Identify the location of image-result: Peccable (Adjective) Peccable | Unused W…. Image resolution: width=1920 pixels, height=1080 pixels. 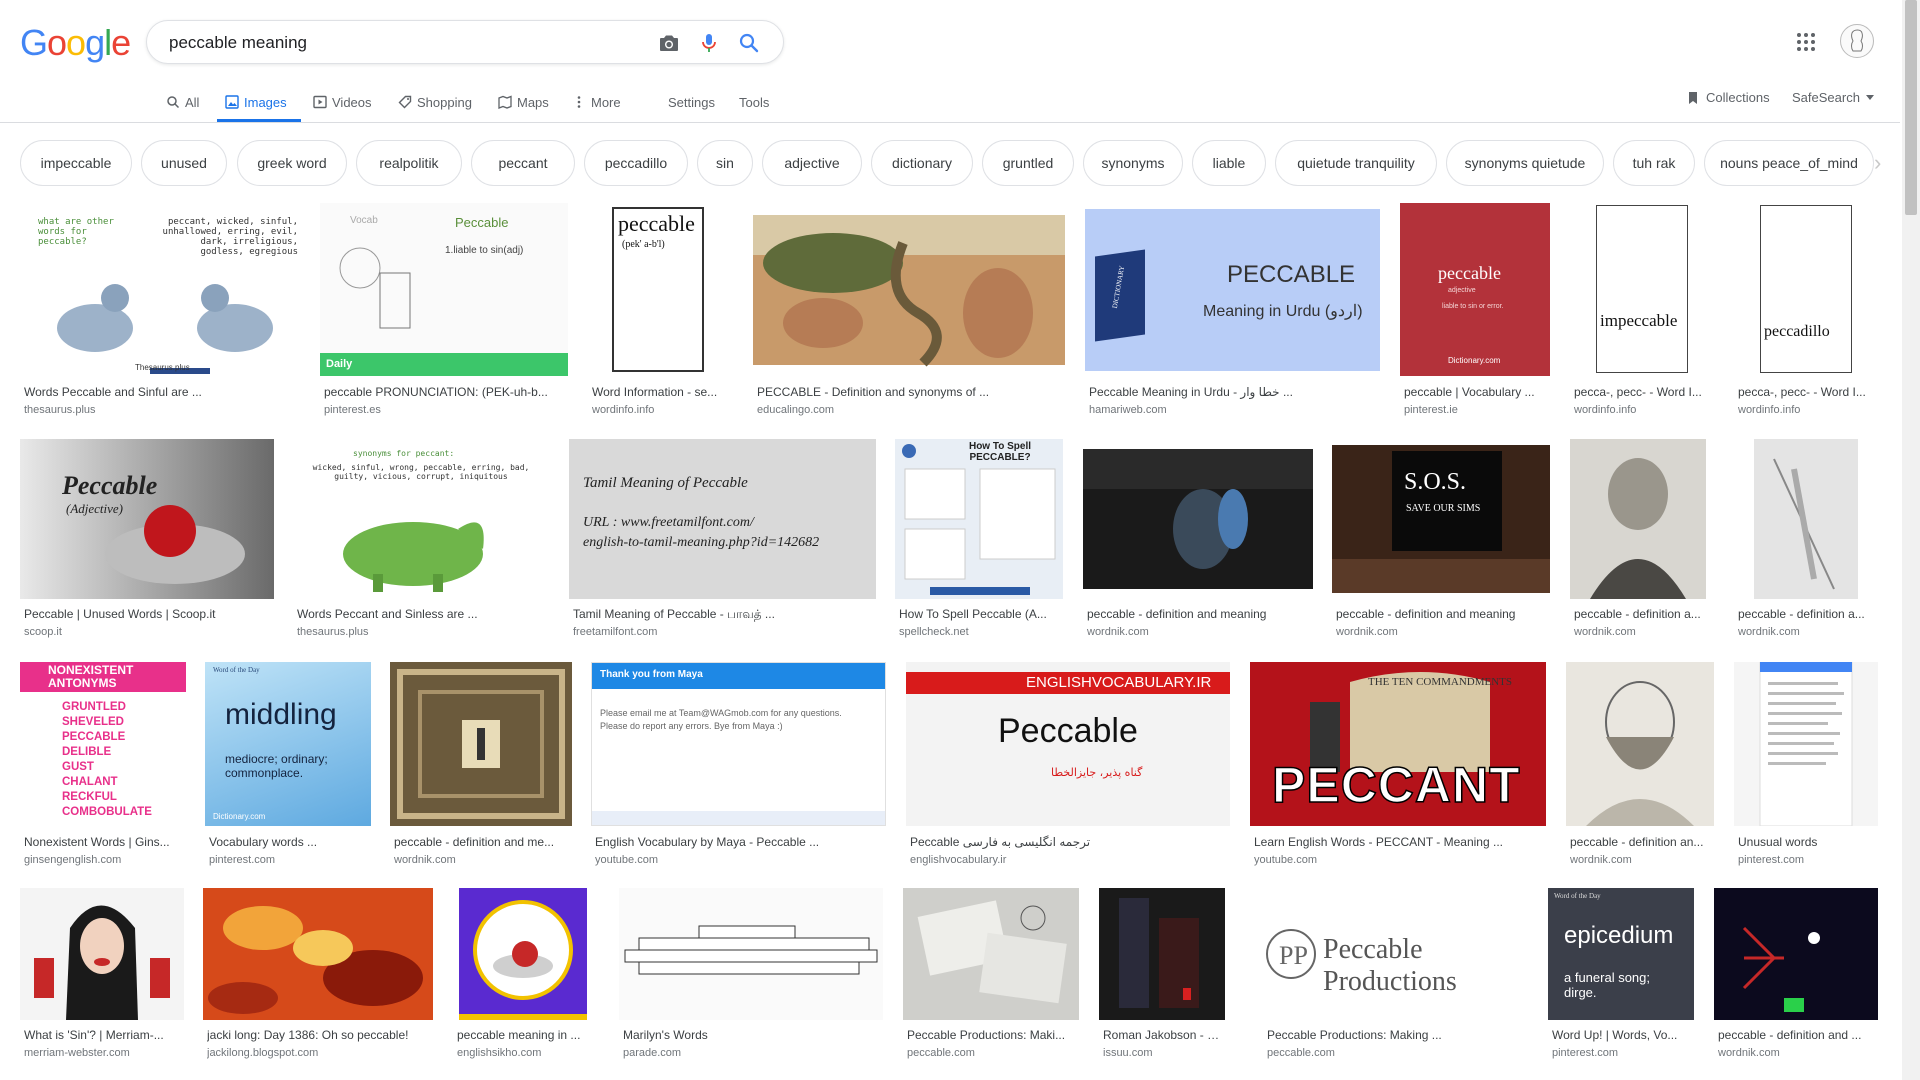
(147, 541).